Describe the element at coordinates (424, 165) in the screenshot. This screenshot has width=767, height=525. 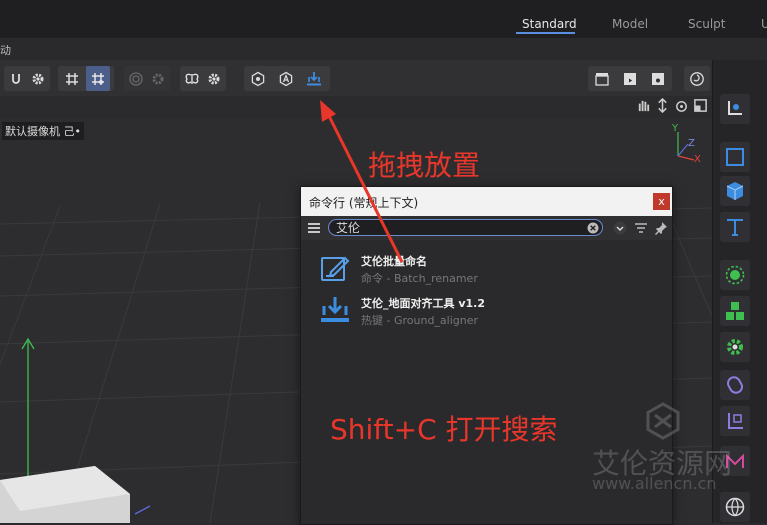
I see `drag-annotation: 拖拽放置` at that location.